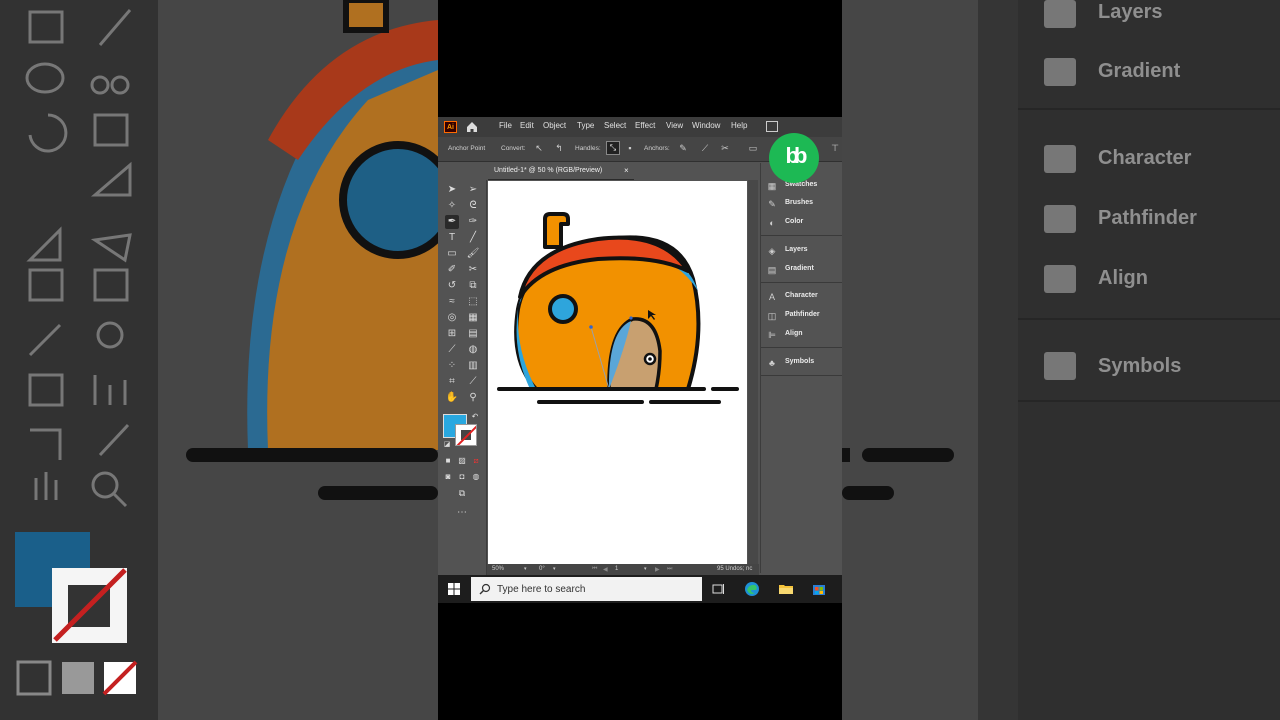 Image resolution: width=1280 pixels, height=720 pixels. Describe the element at coordinates (452, 190) in the screenshot. I see `selection-tool-icon: ➤` at that location.